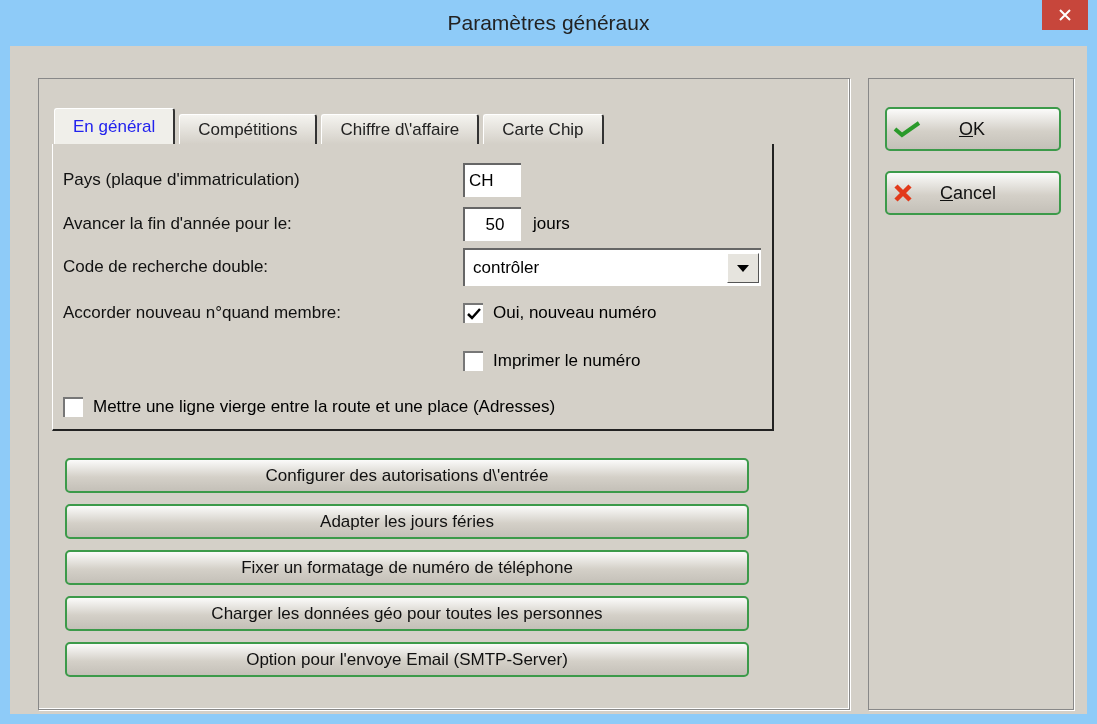 Image resolution: width=1097 pixels, height=724 pixels. I want to click on checkbox-label: Oui, nouveau numéro, so click(575, 313).